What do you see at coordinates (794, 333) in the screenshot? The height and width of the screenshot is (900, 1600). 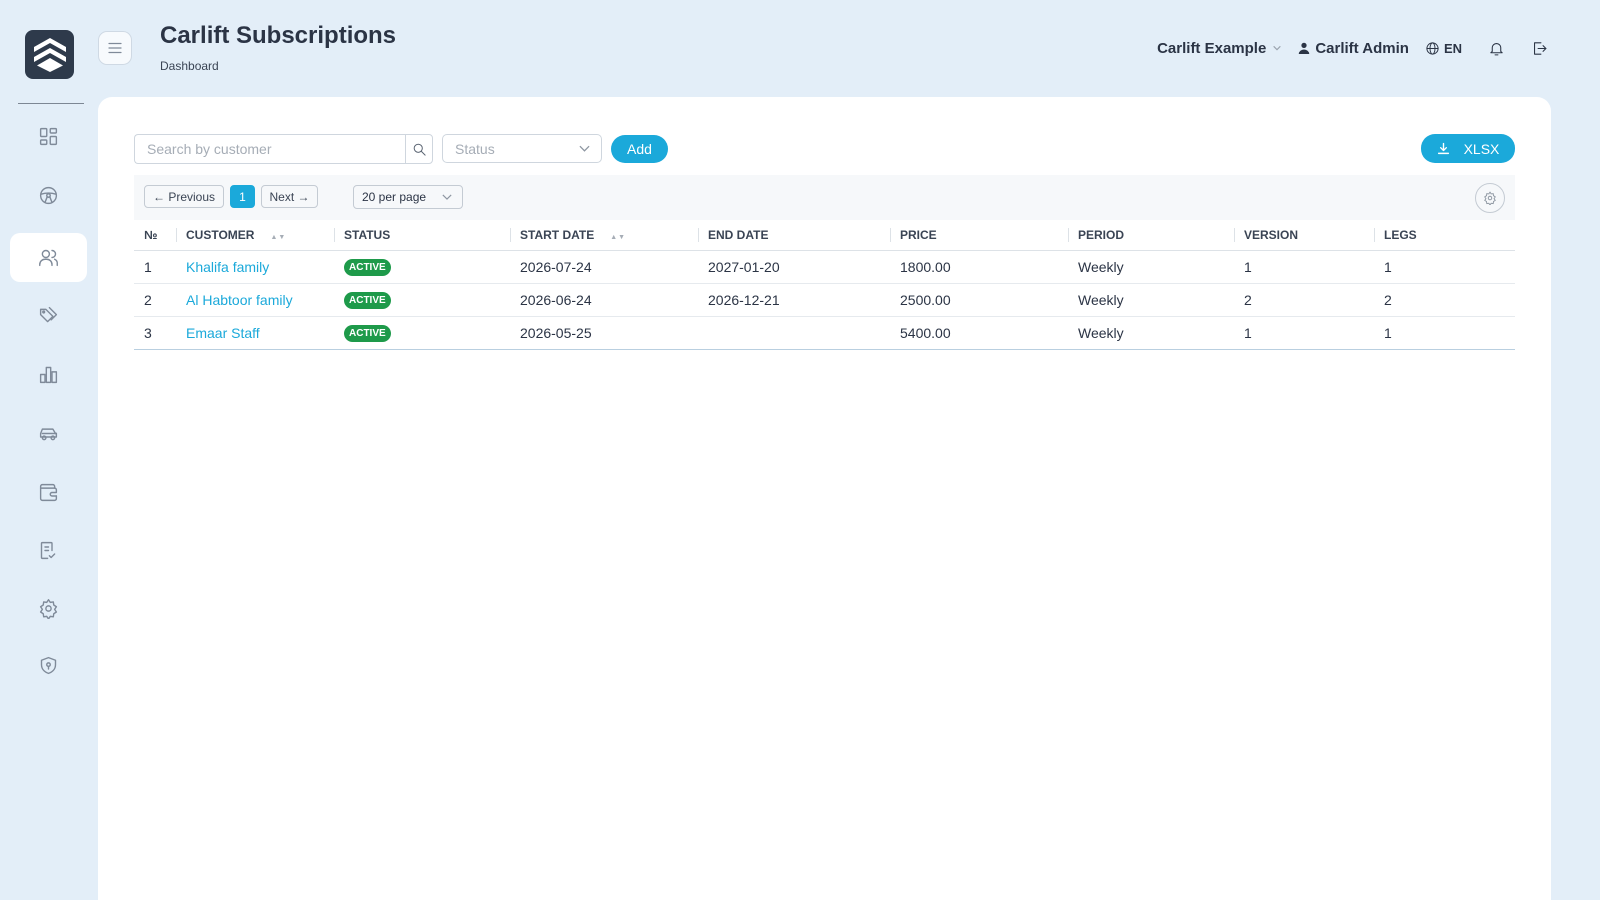 I see `end-date-cell` at bounding box center [794, 333].